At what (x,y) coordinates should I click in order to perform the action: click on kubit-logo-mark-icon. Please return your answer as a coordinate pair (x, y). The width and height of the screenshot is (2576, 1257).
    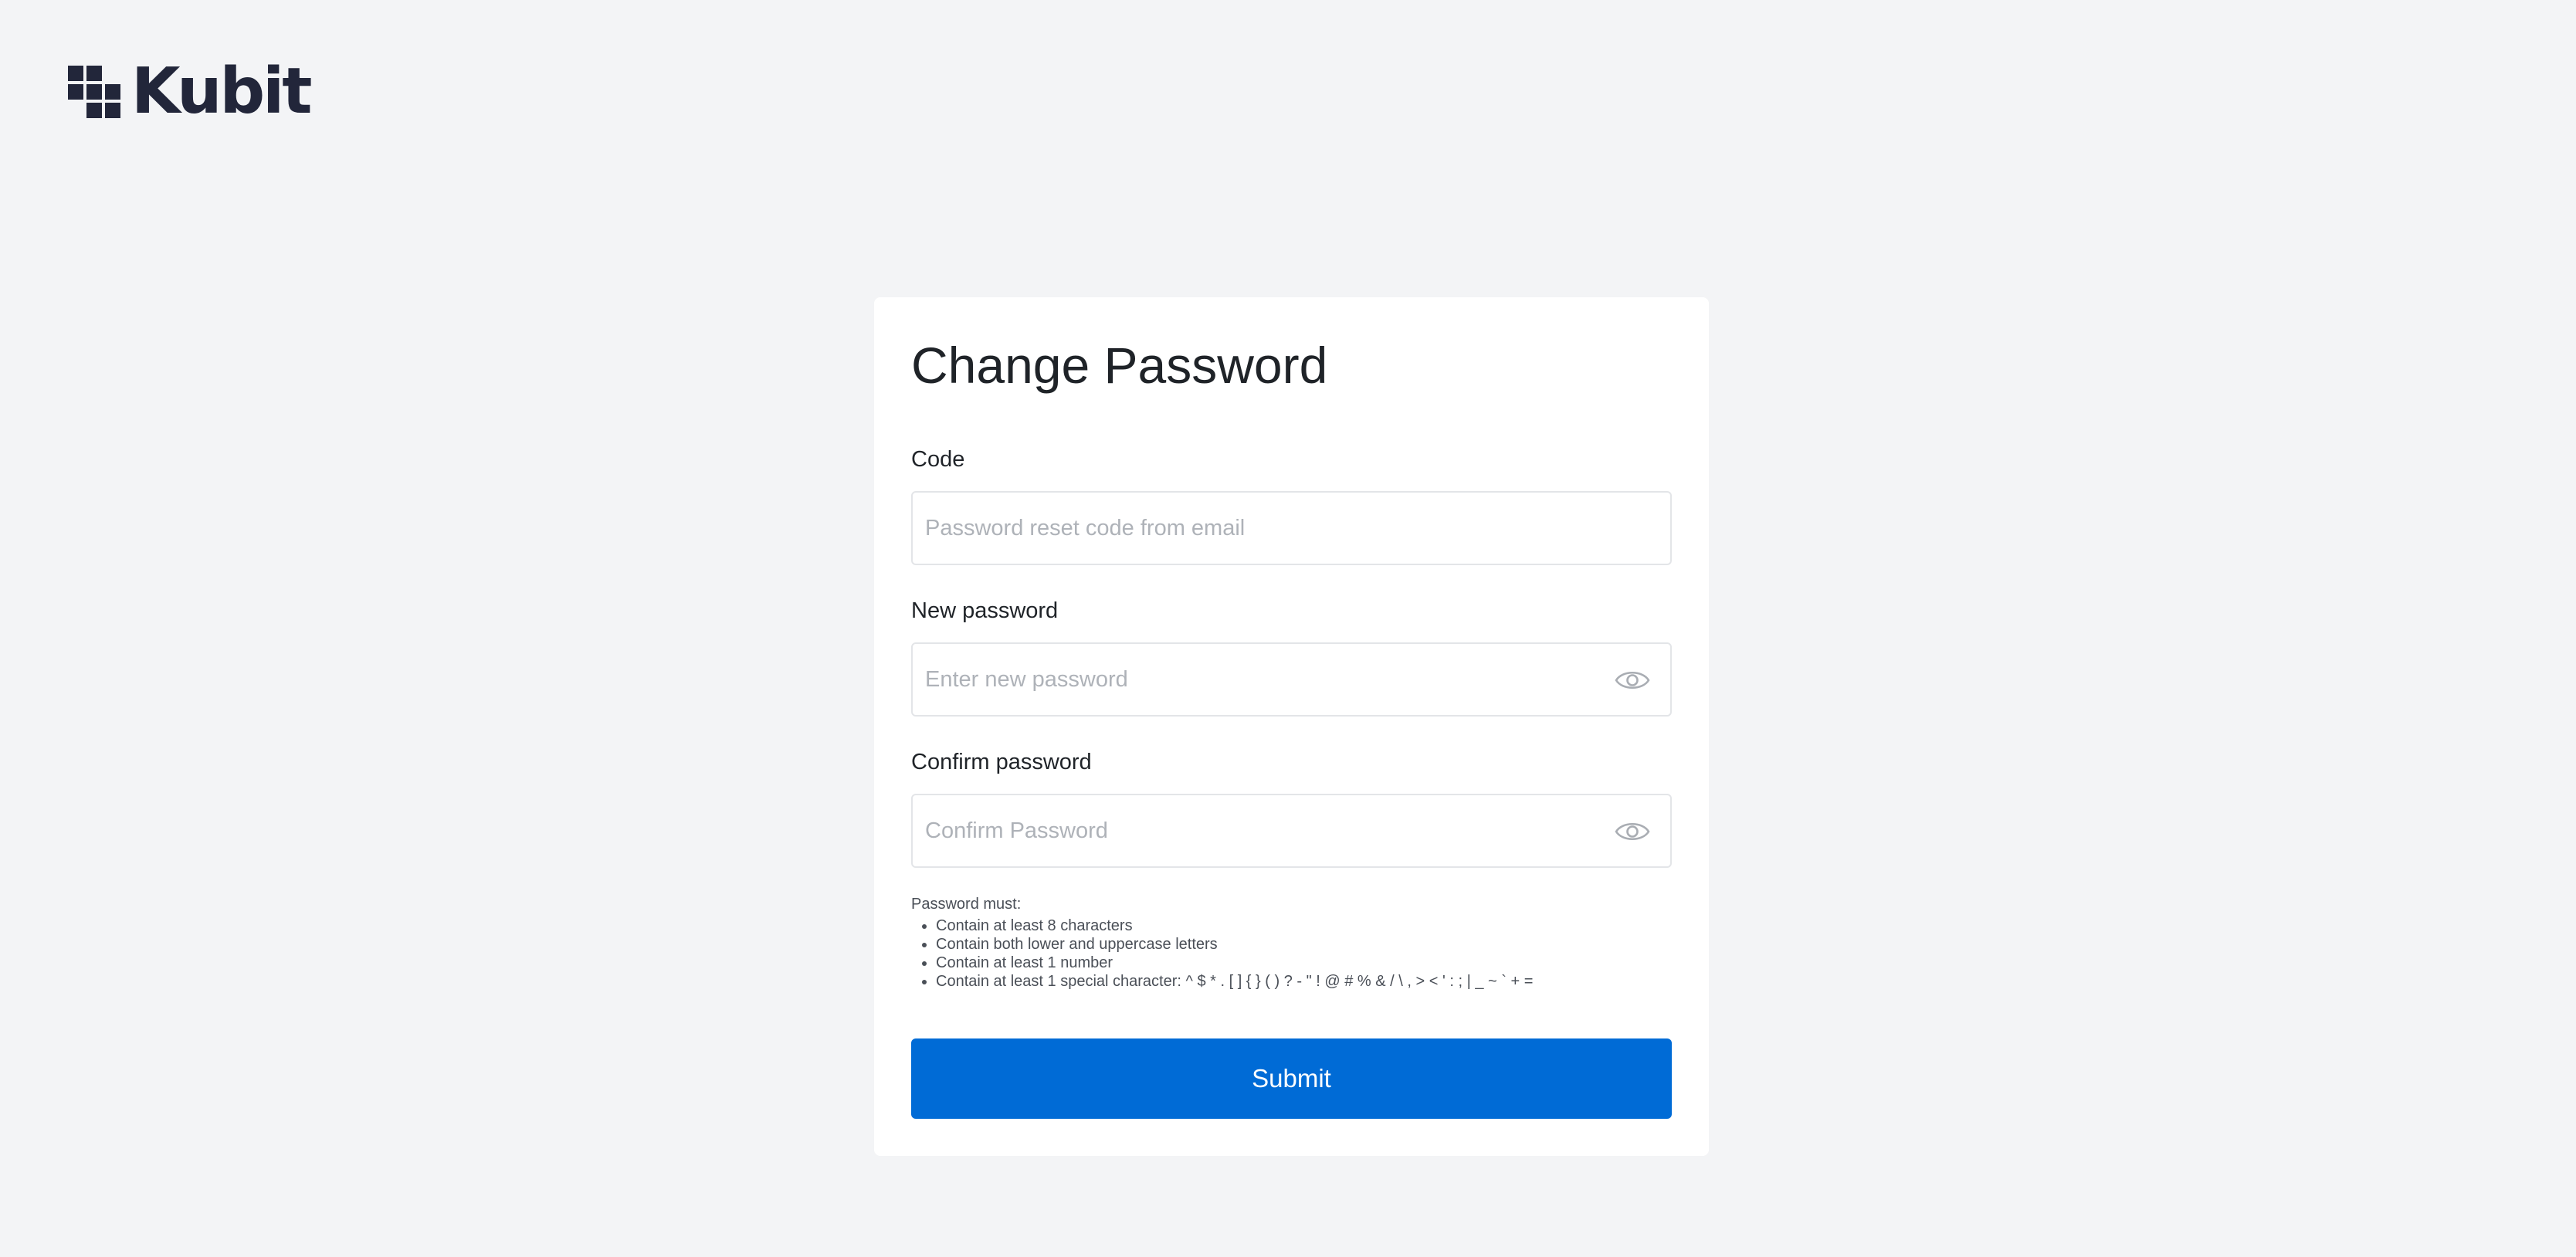
    Looking at the image, I should click on (94, 92).